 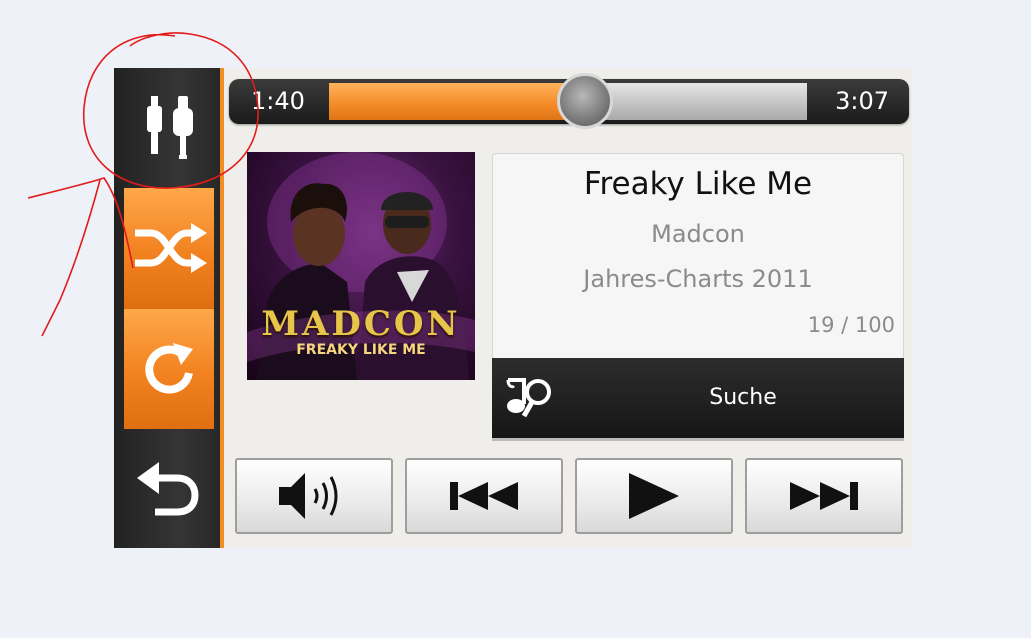 I want to click on play-icon, so click(x=654, y=496).